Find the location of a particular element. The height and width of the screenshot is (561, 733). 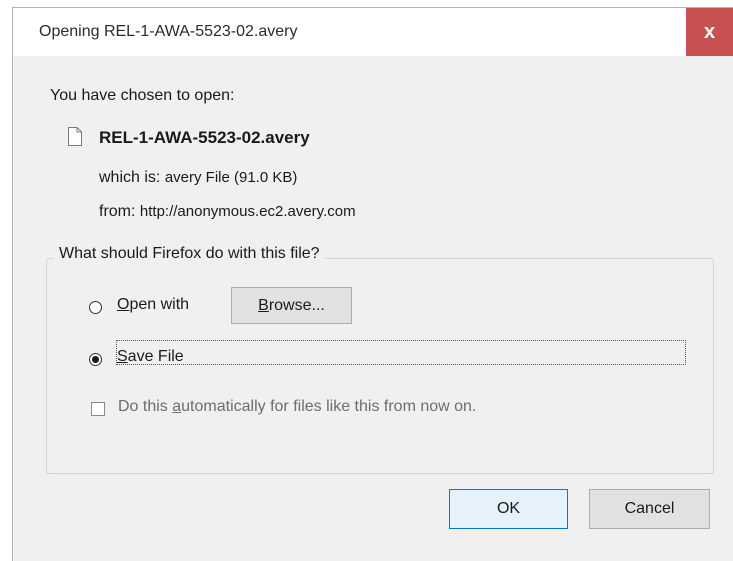

file-icon is located at coordinates (75, 136).